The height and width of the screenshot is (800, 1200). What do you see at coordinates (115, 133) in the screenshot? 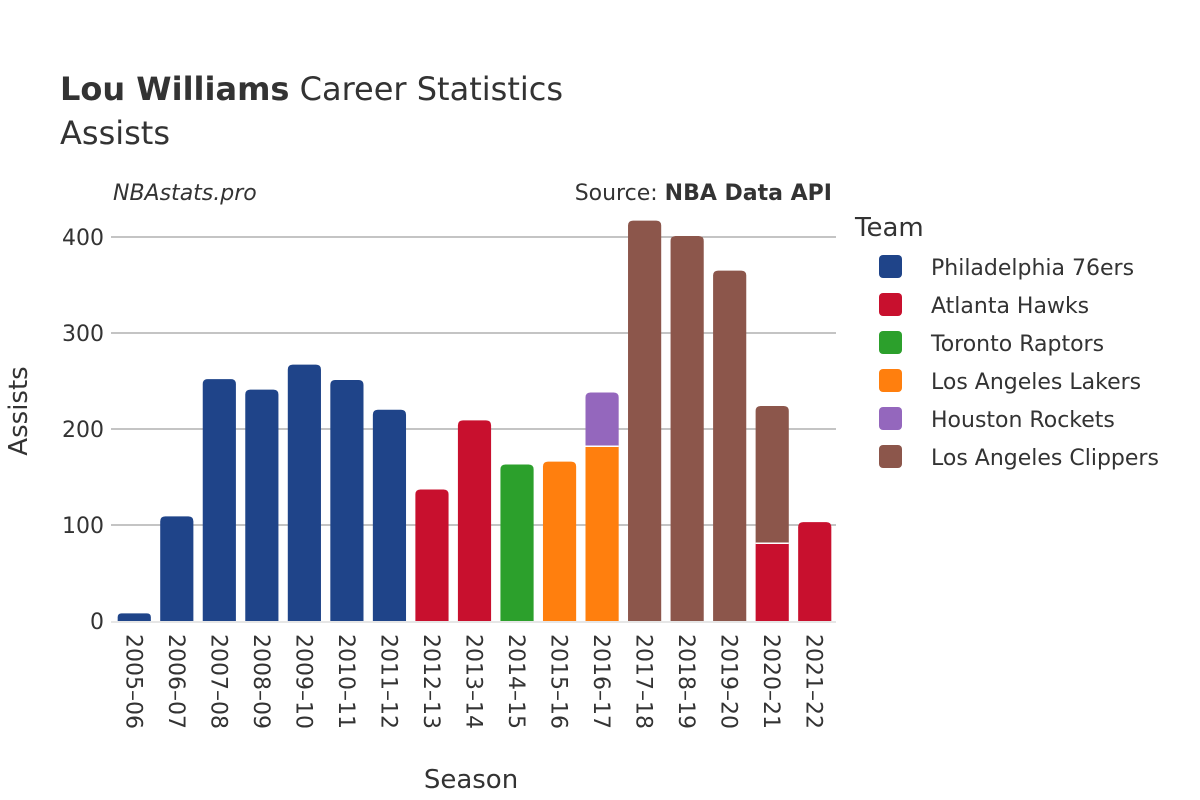
I see `chart-subtitle: Assists` at bounding box center [115, 133].